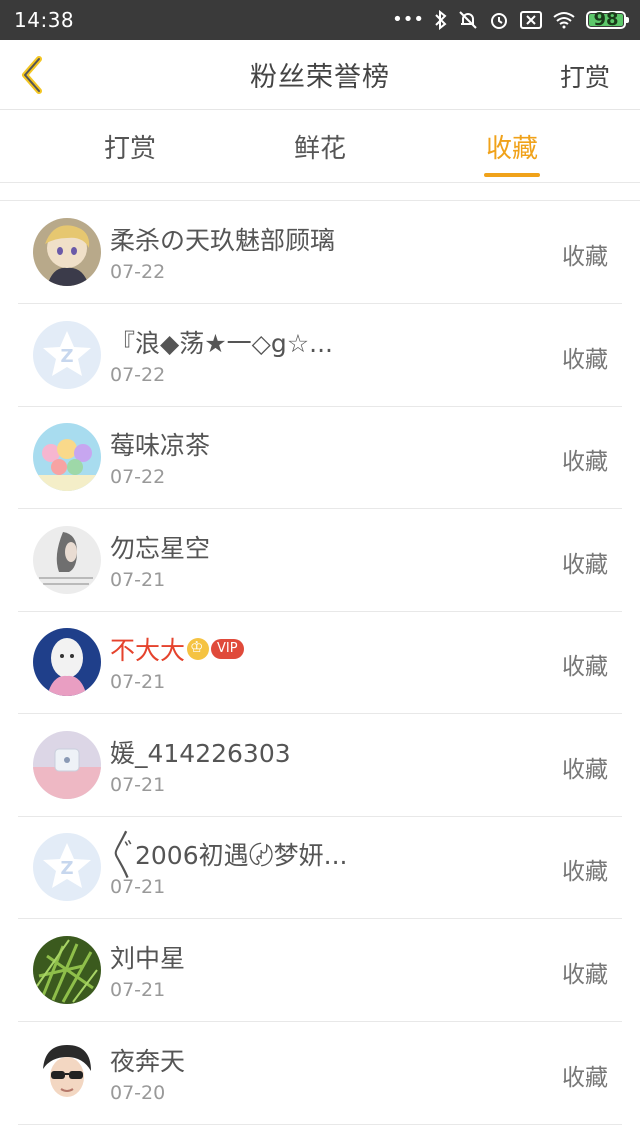 Image resolution: width=640 pixels, height=1138 pixels. Describe the element at coordinates (160, 445) in the screenshot. I see `fan-name: 莓味凉茶` at that location.